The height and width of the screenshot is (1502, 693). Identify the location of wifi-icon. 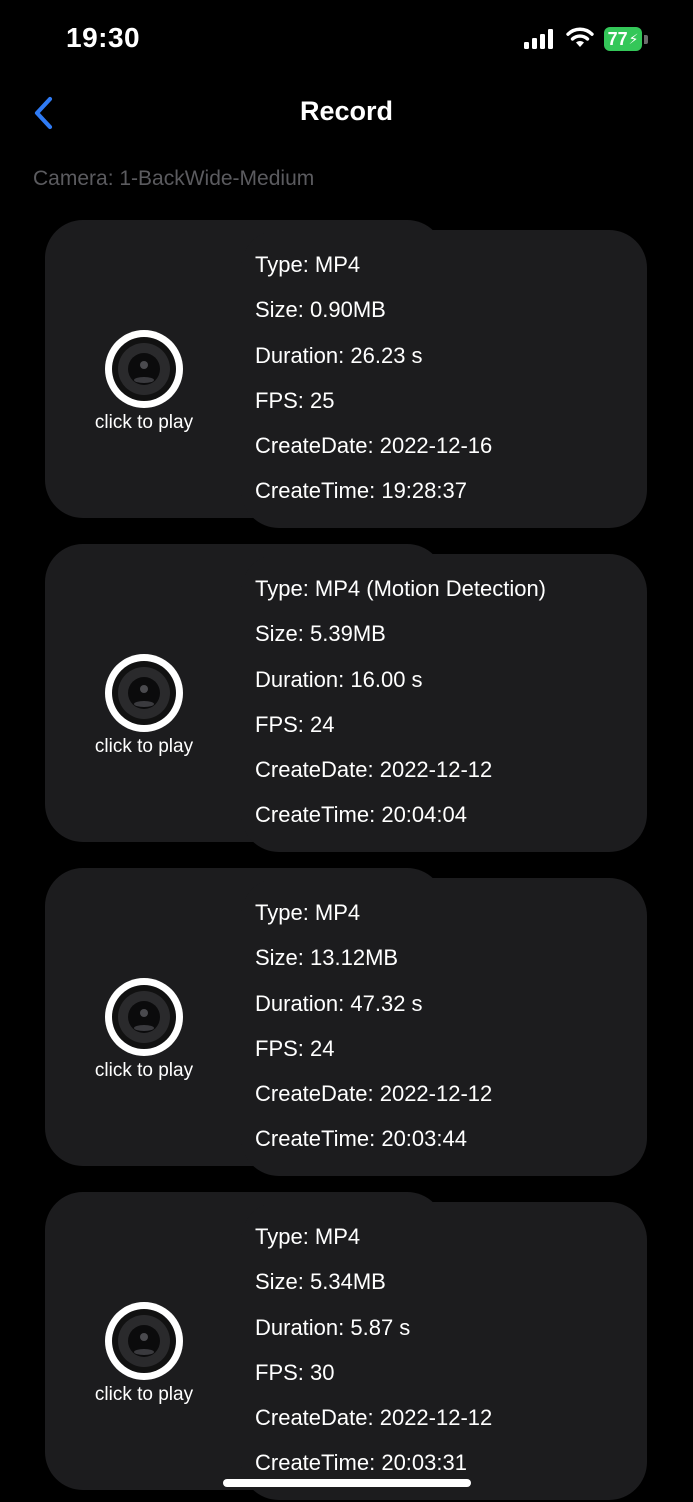
(580, 37).